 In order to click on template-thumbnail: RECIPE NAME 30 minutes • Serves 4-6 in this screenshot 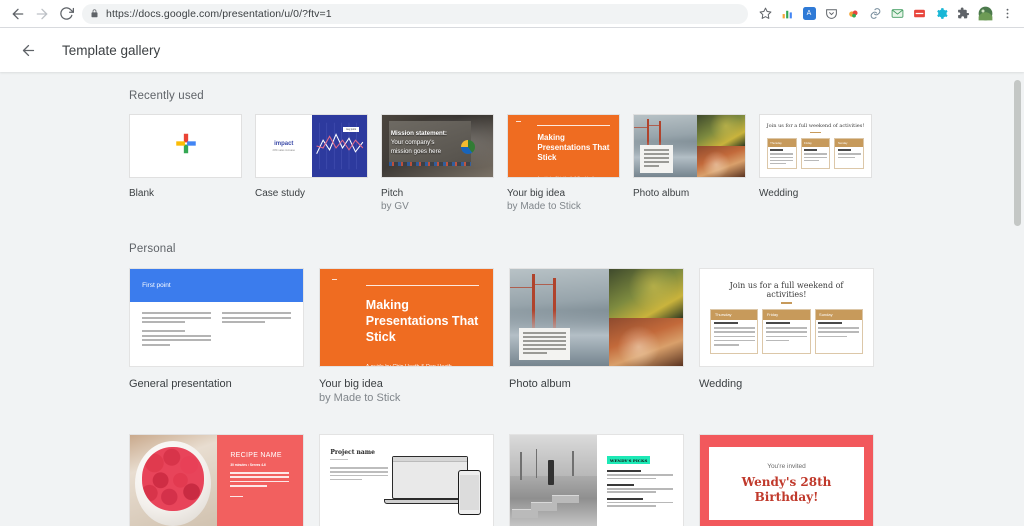, I will do `click(216, 480)`.